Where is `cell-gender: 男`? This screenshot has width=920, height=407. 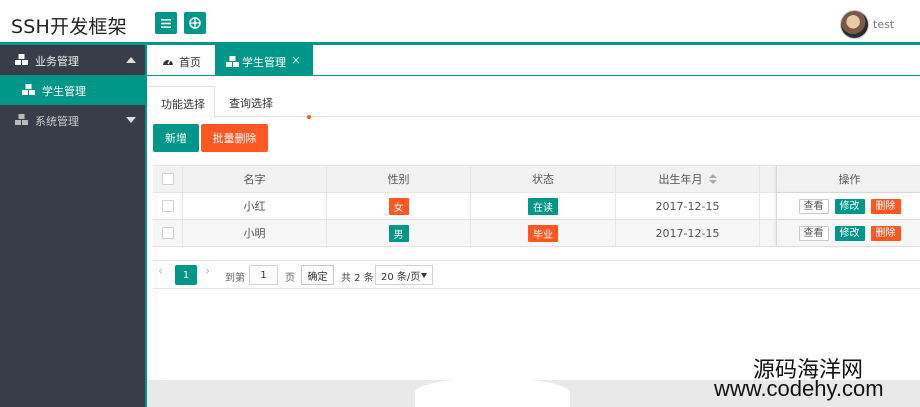 cell-gender: 男 is located at coordinates (399, 233).